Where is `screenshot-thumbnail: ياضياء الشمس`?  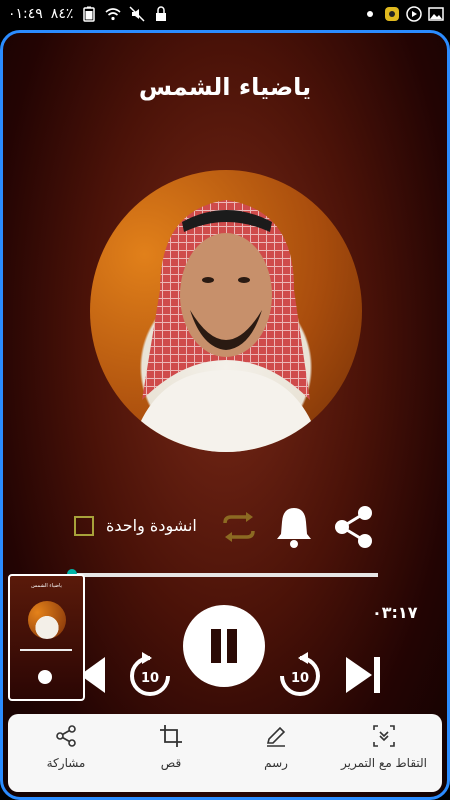 screenshot-thumbnail: ياضياء الشمس is located at coordinates (46, 637).